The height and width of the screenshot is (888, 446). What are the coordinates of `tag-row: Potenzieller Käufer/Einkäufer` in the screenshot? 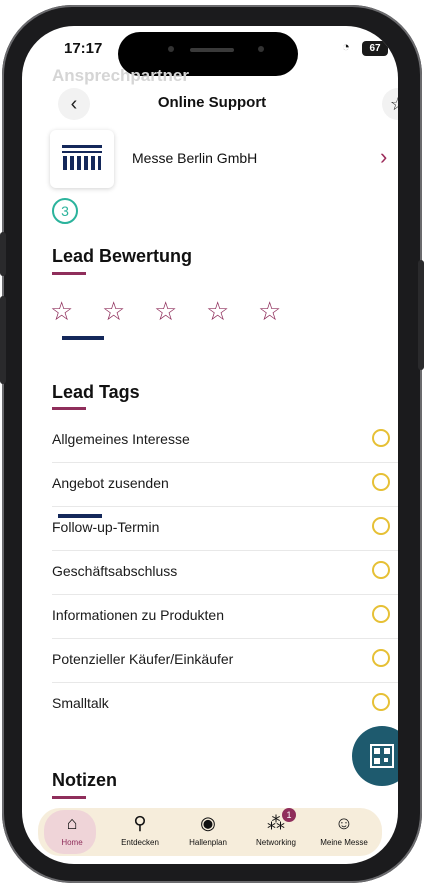 It's located at (225, 660).